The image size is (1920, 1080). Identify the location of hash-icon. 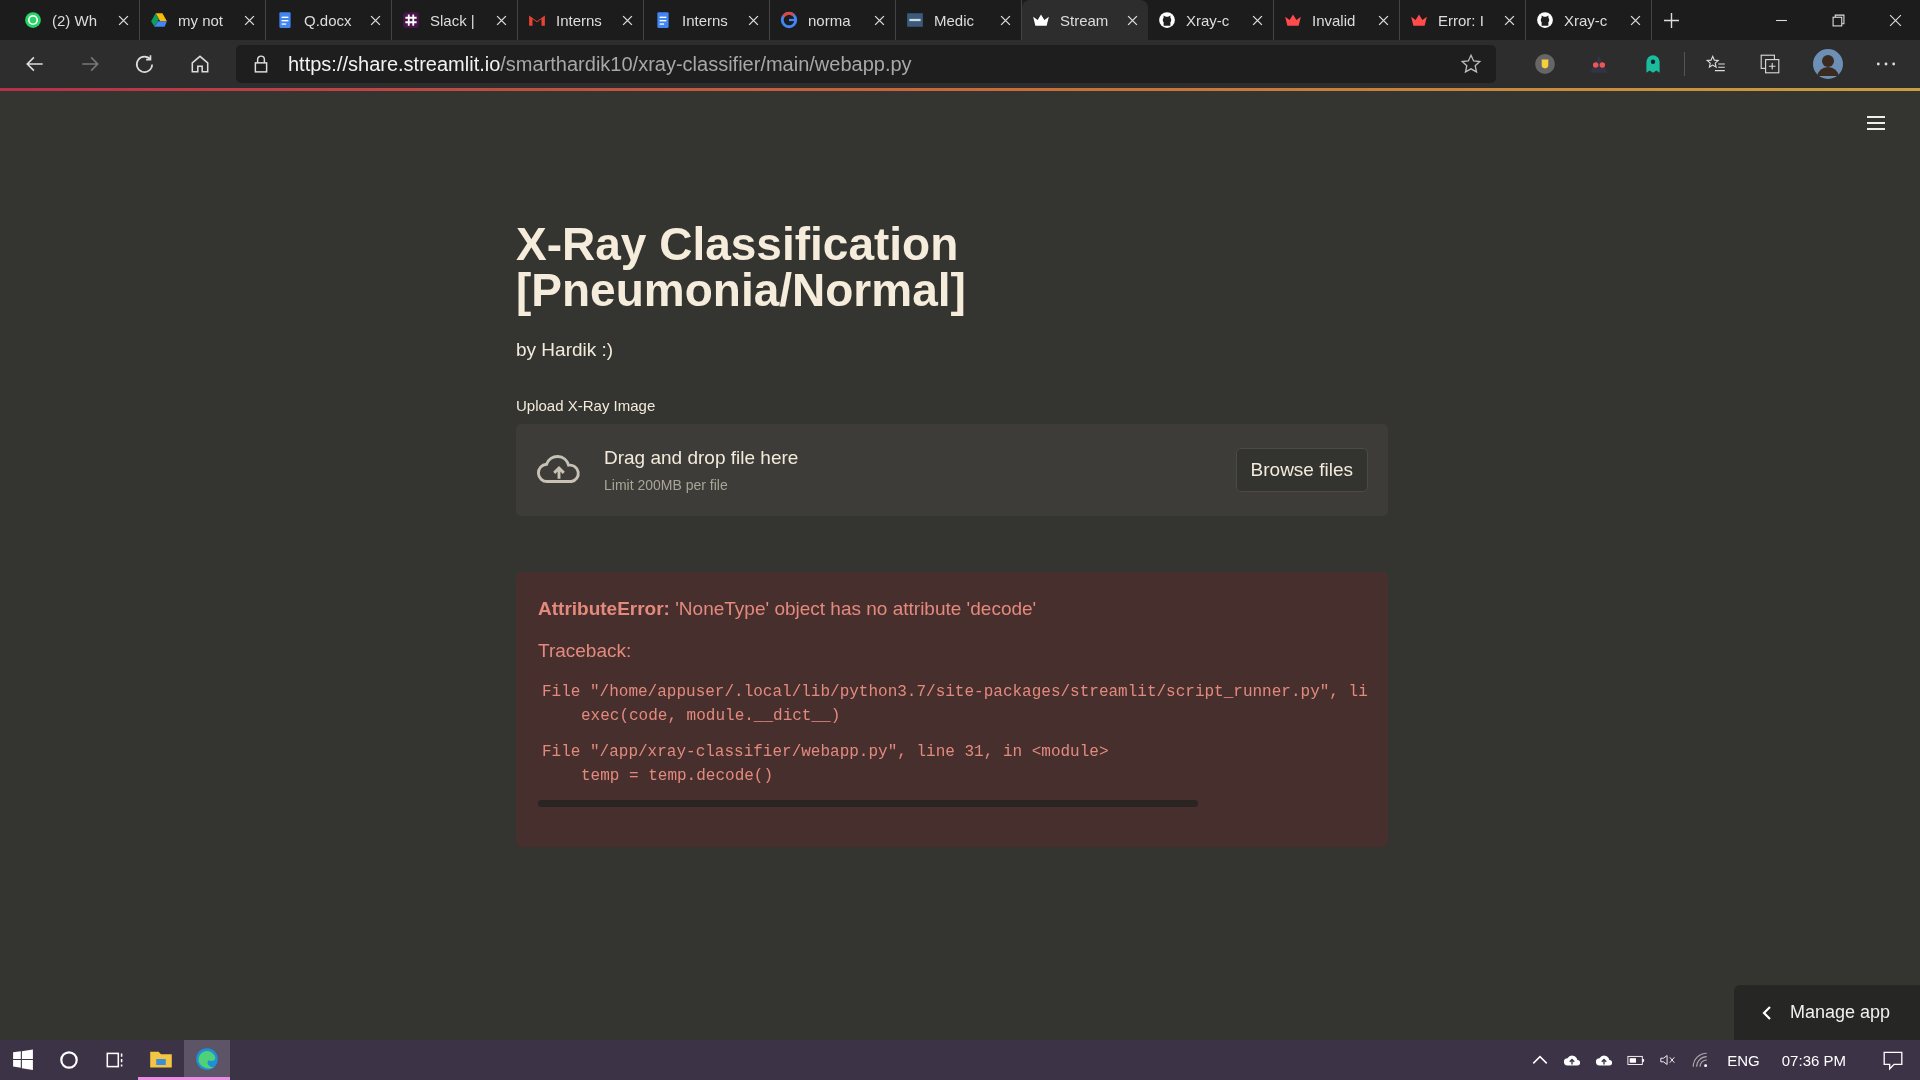
(411, 20).